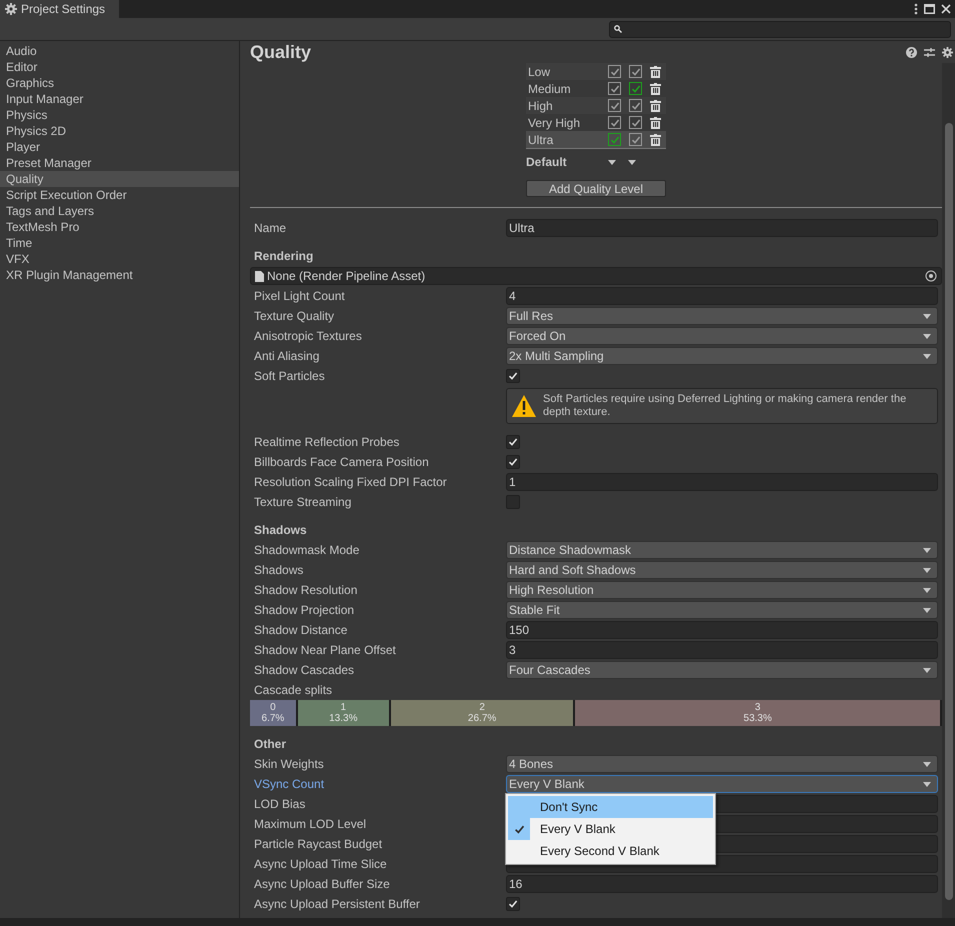  What do you see at coordinates (610, 829) in the screenshot?
I see `menu-item: Every V Blank` at bounding box center [610, 829].